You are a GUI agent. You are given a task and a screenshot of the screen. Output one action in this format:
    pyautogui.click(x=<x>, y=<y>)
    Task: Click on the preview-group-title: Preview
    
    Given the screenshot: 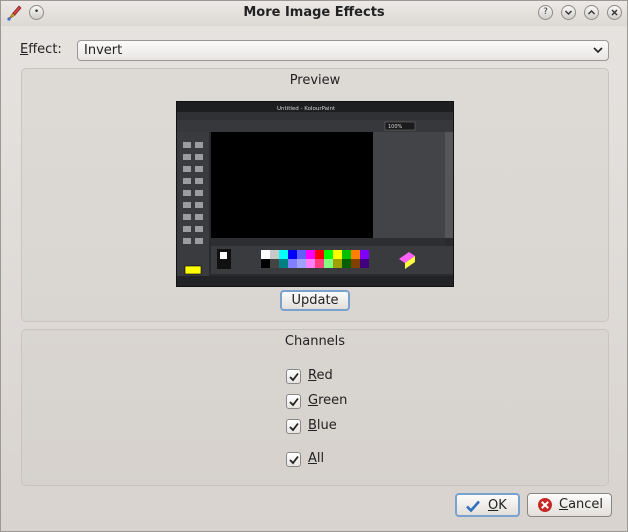 What is the action you would take?
    pyautogui.click(x=315, y=80)
    